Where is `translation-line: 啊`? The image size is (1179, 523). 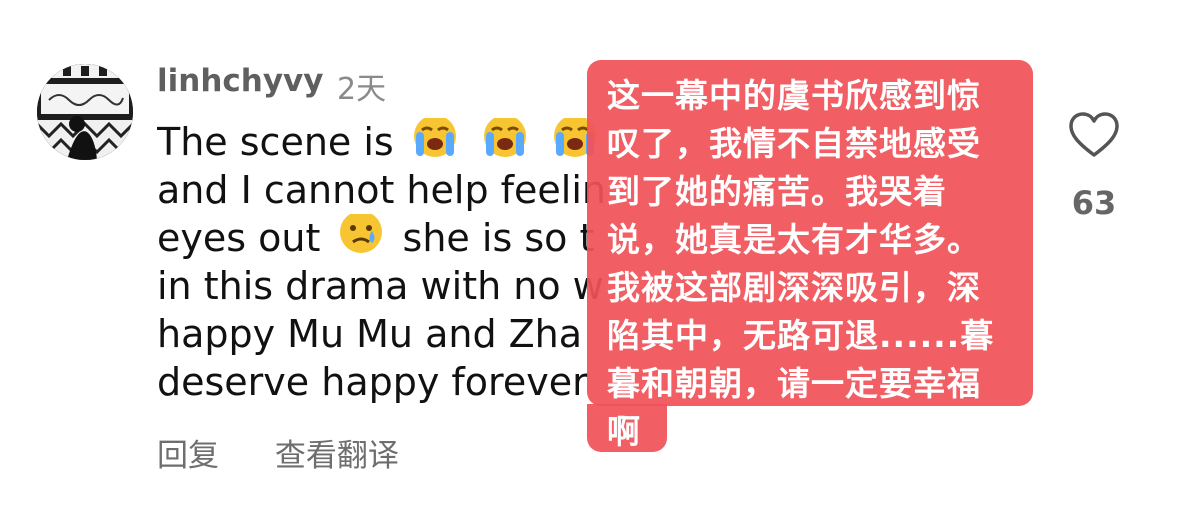 translation-line: 啊 is located at coordinates (624, 431).